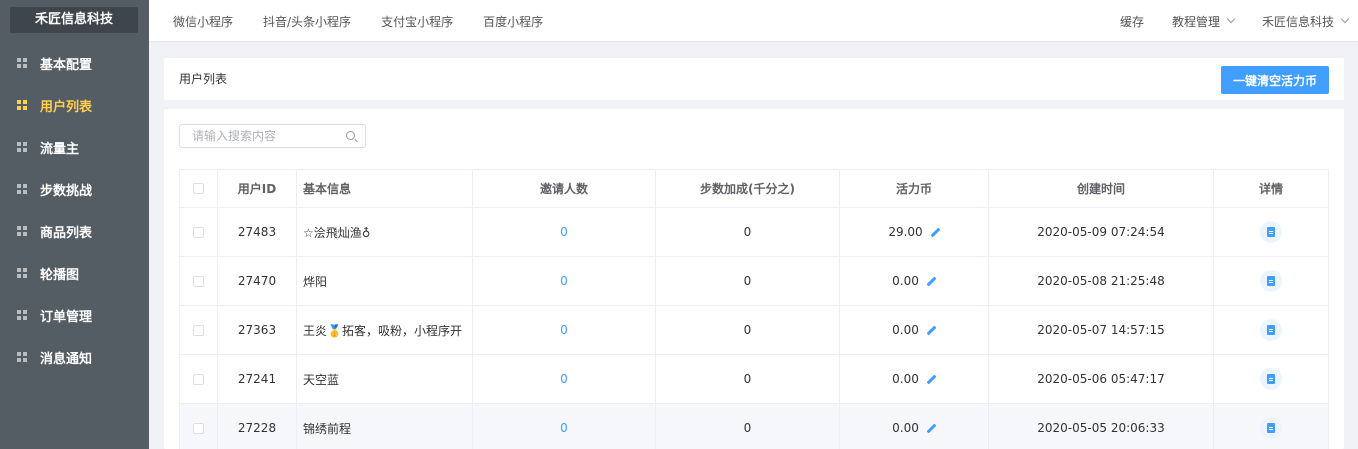  I want to click on coins-cell: 29.00, so click(914, 232).